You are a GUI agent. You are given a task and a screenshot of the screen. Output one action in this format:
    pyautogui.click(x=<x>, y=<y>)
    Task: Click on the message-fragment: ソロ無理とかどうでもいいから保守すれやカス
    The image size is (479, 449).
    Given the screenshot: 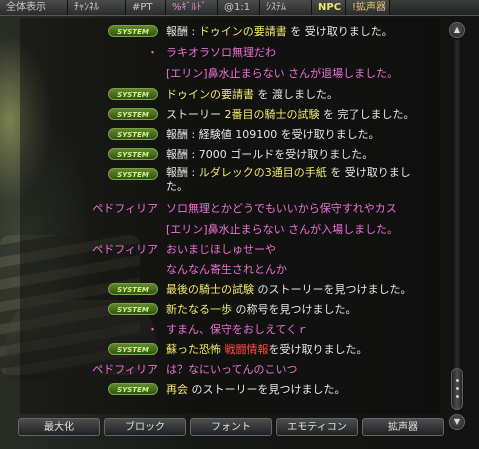 What is the action you would take?
    pyautogui.click(x=281, y=208)
    